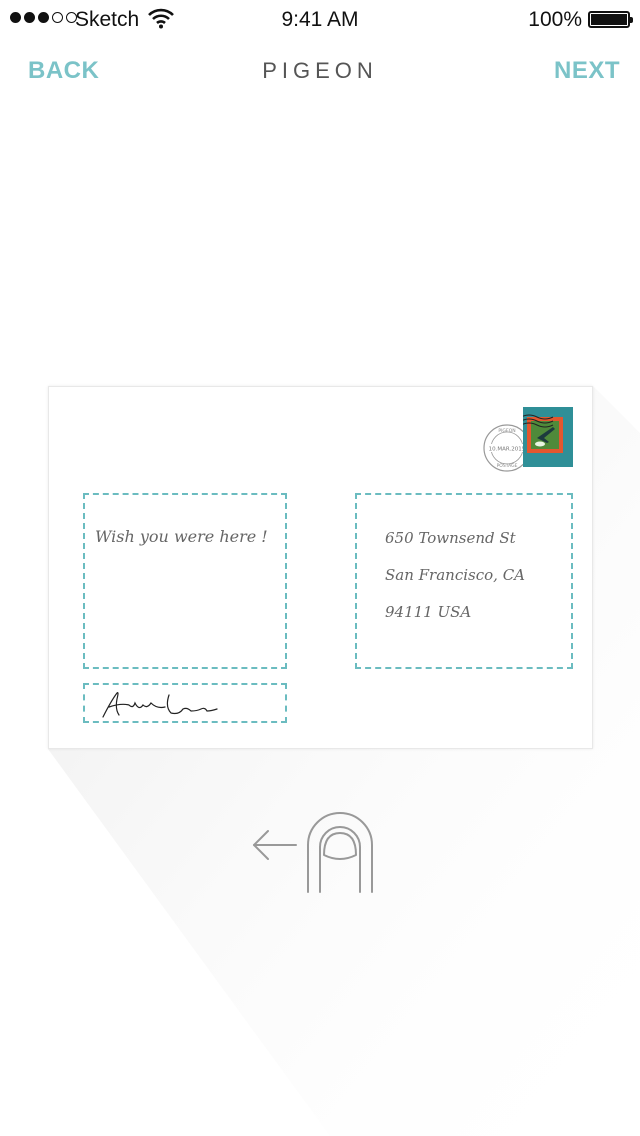  I want to click on address-line-1: 650 Townsend St, so click(450, 538).